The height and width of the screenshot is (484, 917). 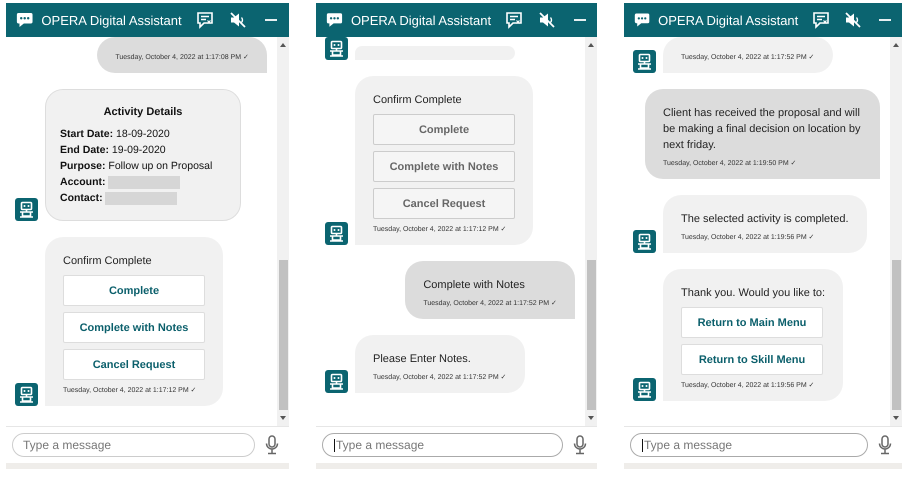 I want to click on message-text: Complete with Notes, so click(x=474, y=285).